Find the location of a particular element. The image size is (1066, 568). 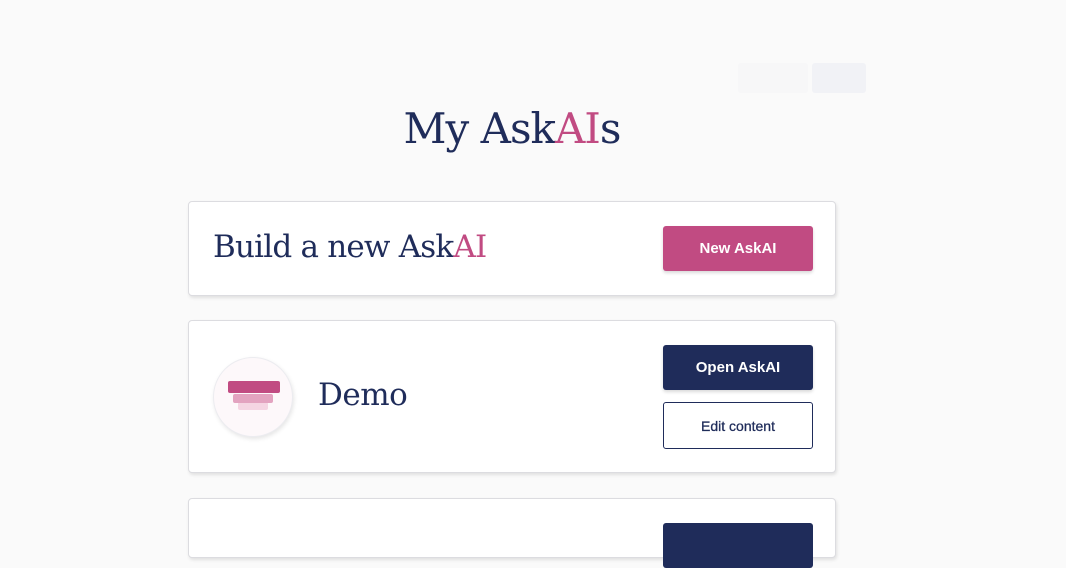

askai-card-partial is located at coordinates (512, 533).